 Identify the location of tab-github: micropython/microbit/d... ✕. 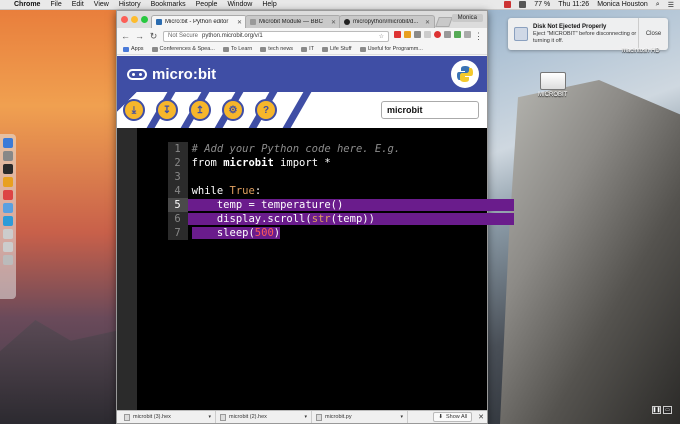
(387, 21).